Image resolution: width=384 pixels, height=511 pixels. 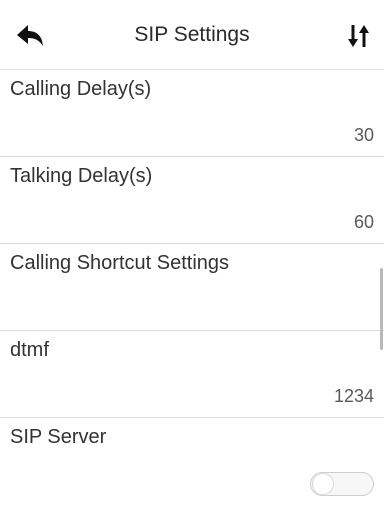 I want to click on dtmf-value: 1234, so click(x=353, y=396).